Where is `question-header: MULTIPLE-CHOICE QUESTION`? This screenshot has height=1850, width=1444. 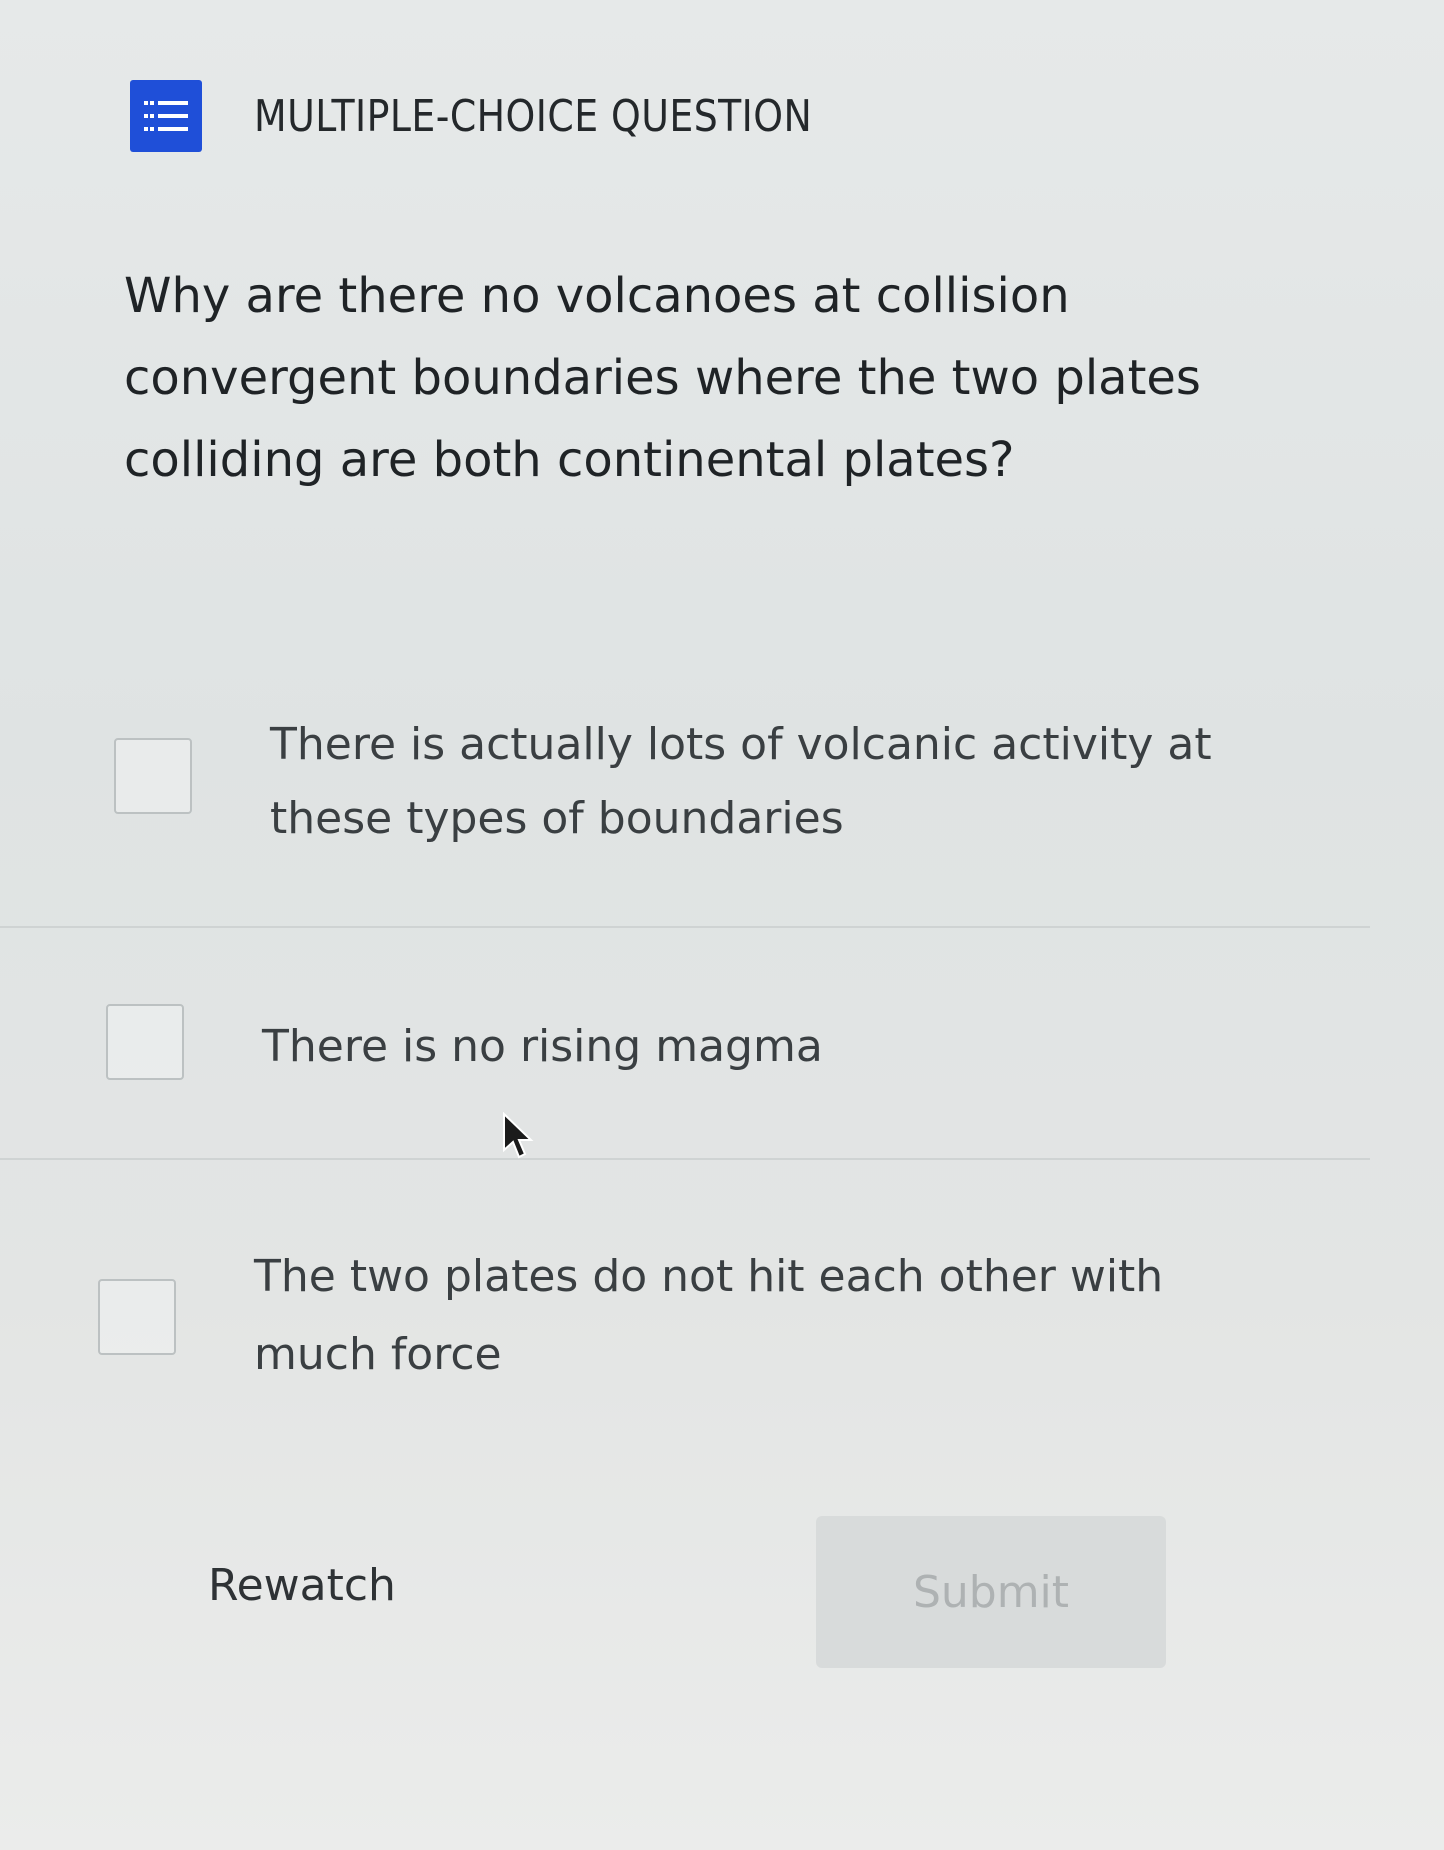 question-header: MULTIPLE-CHOICE QUESTION is located at coordinates (516, 116).